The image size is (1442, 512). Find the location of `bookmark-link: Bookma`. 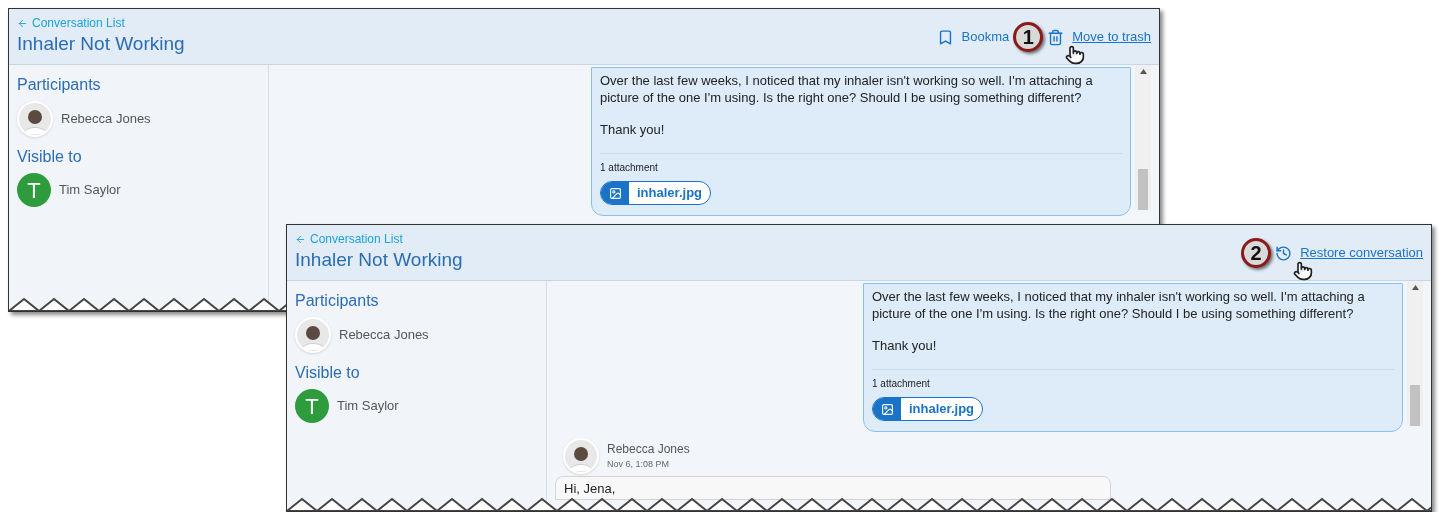

bookmark-link: Bookma is located at coordinates (985, 37).